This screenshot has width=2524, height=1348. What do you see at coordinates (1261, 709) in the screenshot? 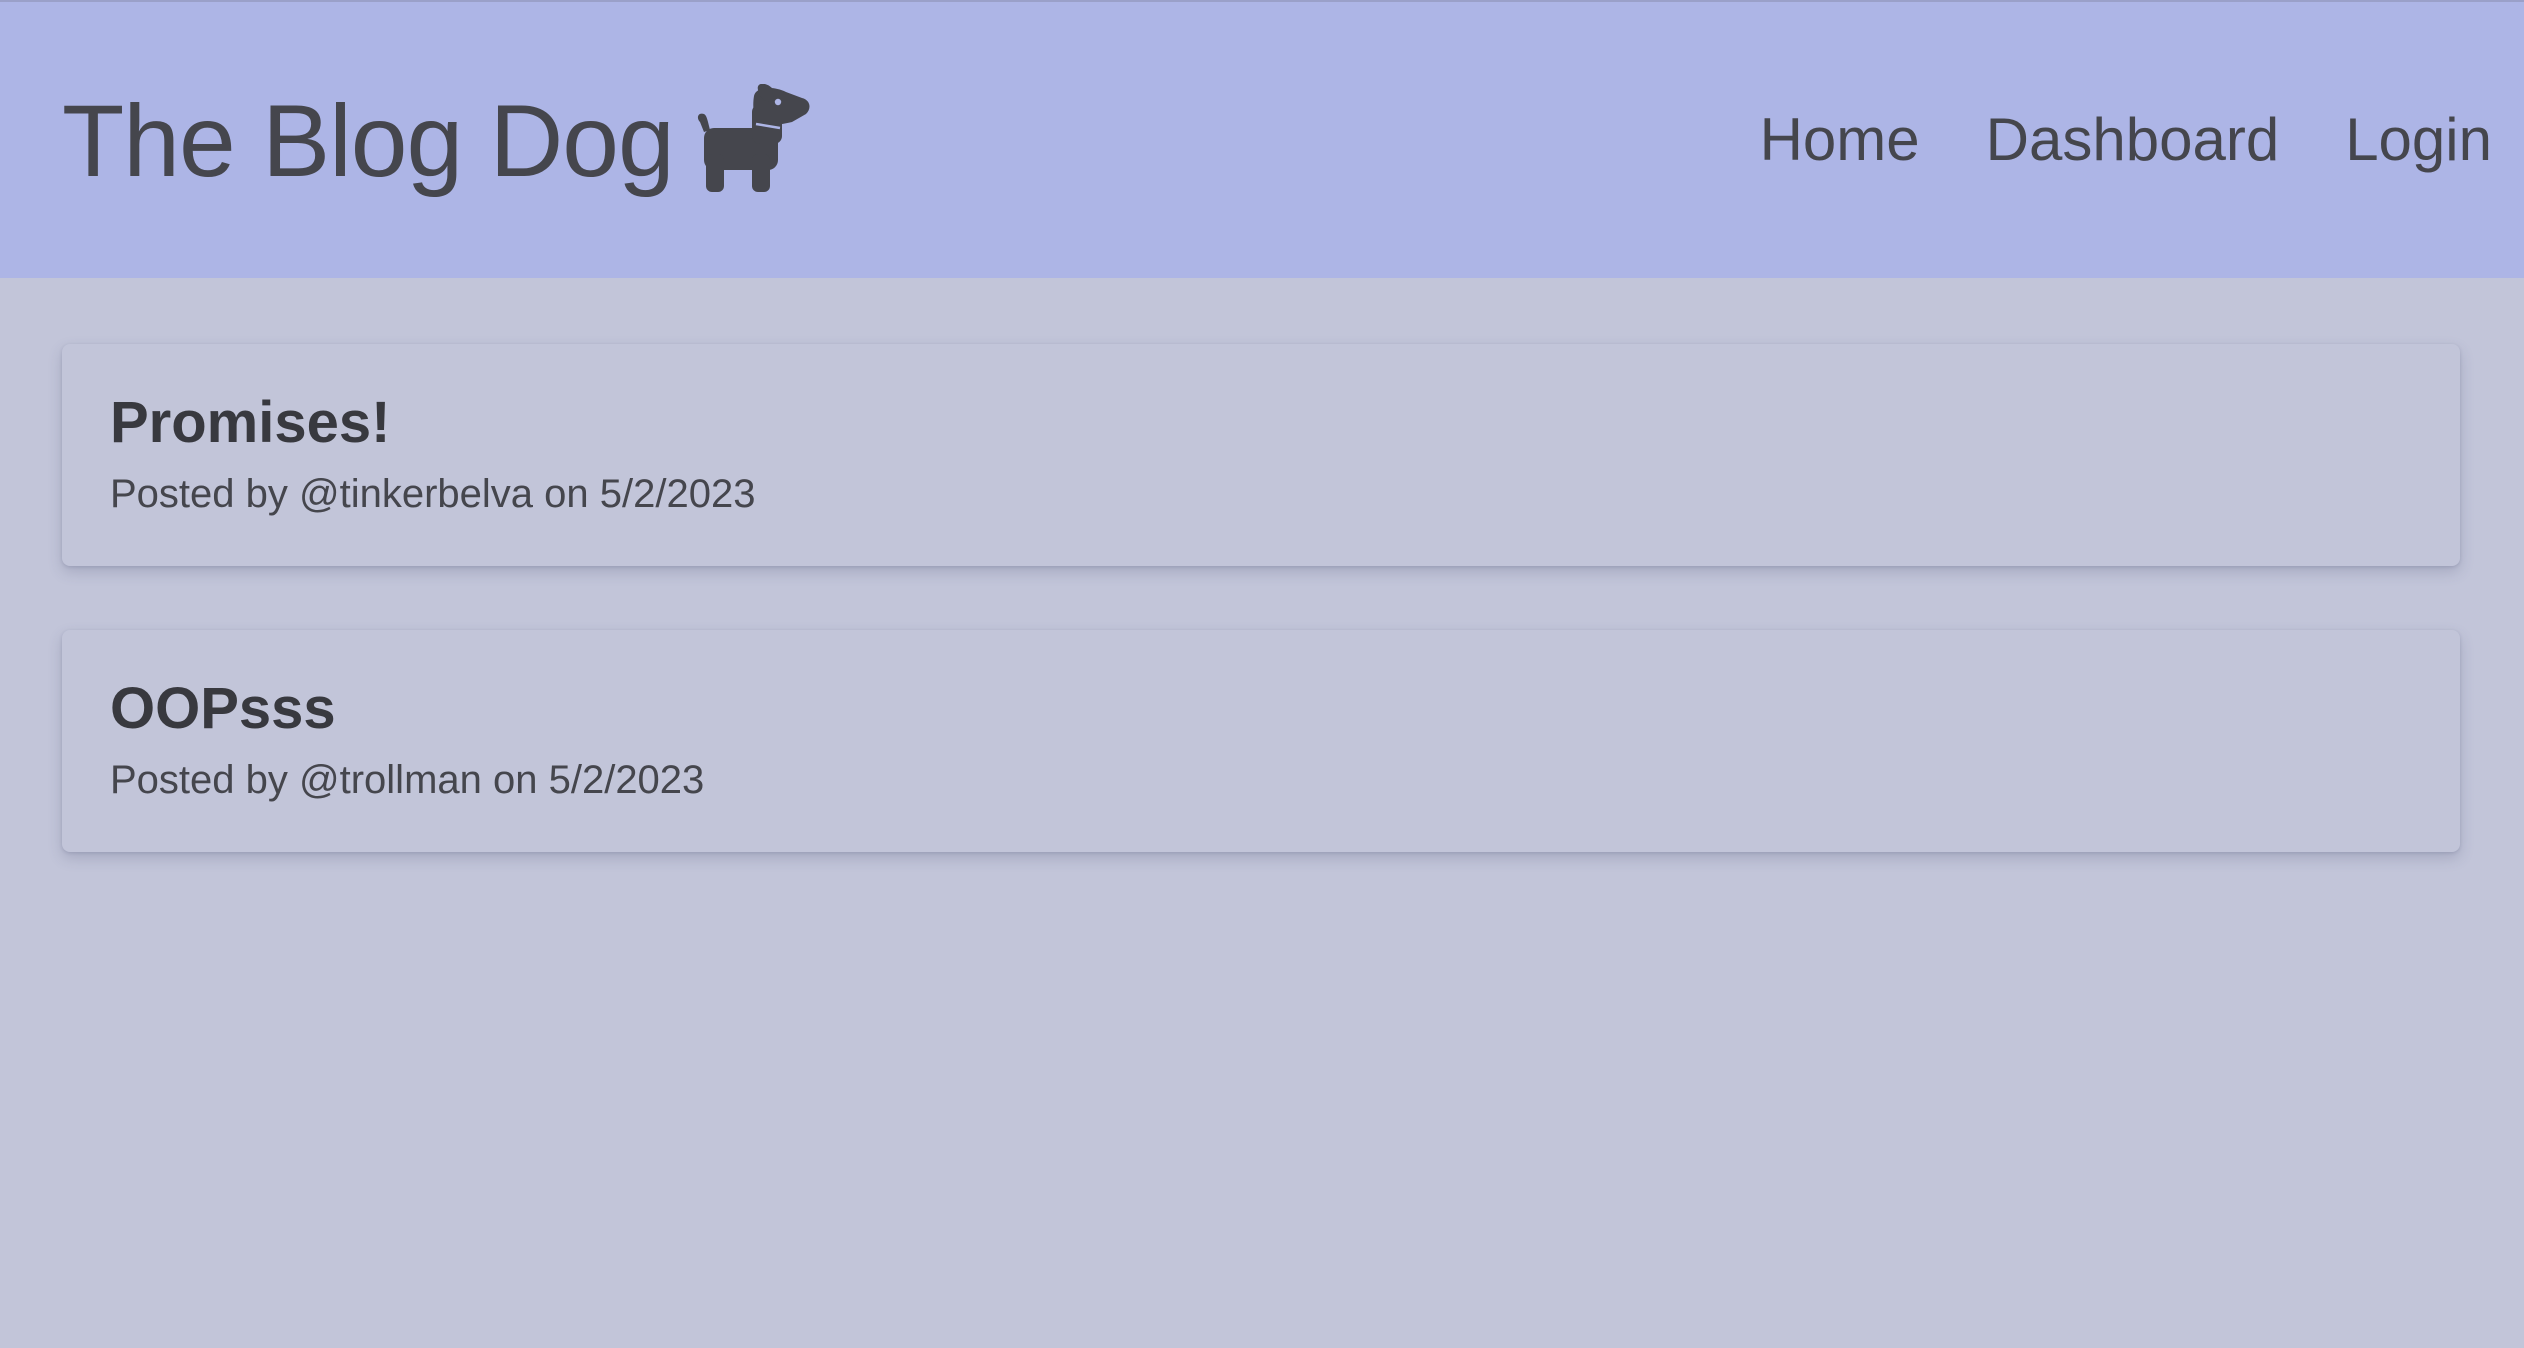
I see `post-title: OOPsss` at bounding box center [1261, 709].